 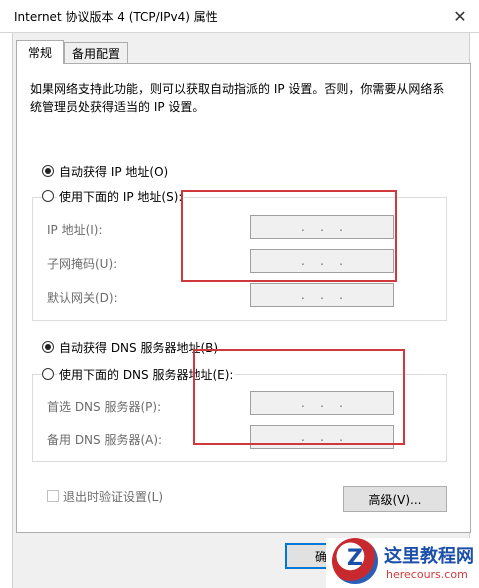 I want to click on auto-ip-label: 自动获得 IP 地址(O), so click(x=114, y=172).